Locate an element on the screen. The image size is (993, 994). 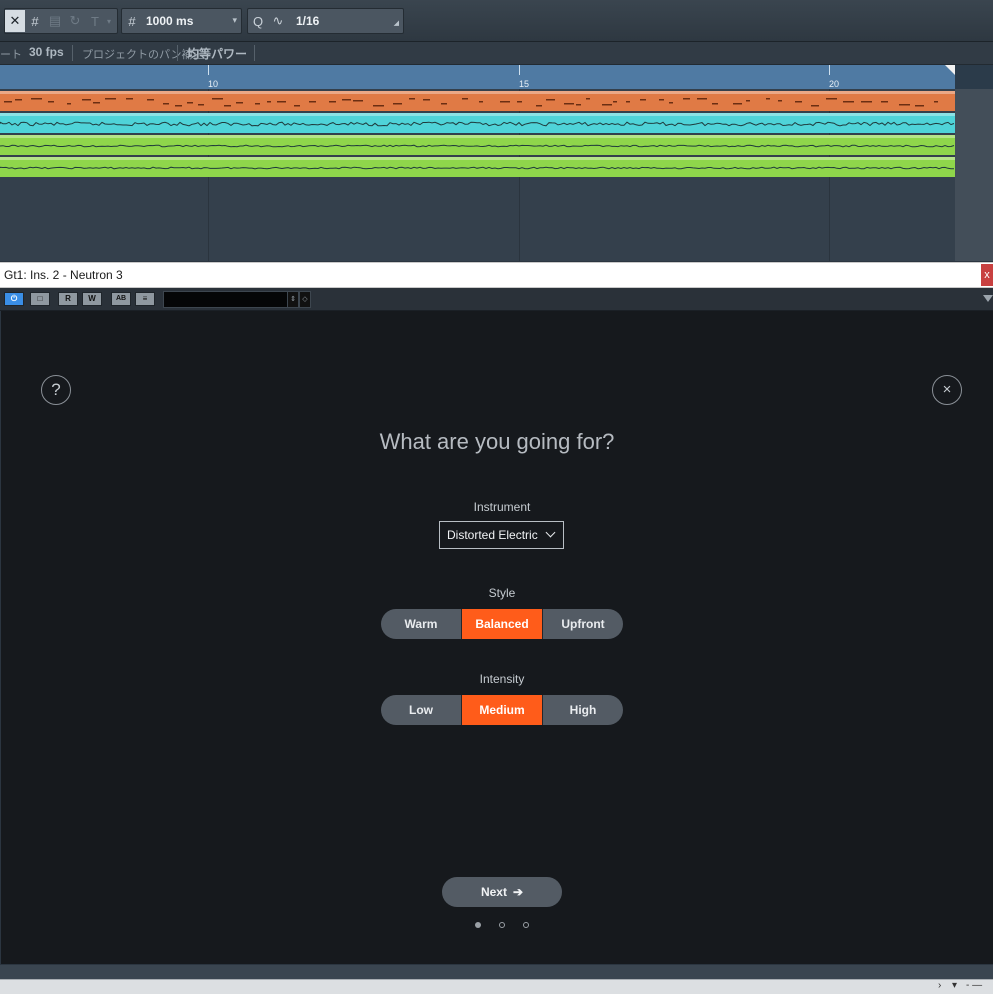
intensity-segmented-control: Low Medium High is located at coordinates (502, 710).